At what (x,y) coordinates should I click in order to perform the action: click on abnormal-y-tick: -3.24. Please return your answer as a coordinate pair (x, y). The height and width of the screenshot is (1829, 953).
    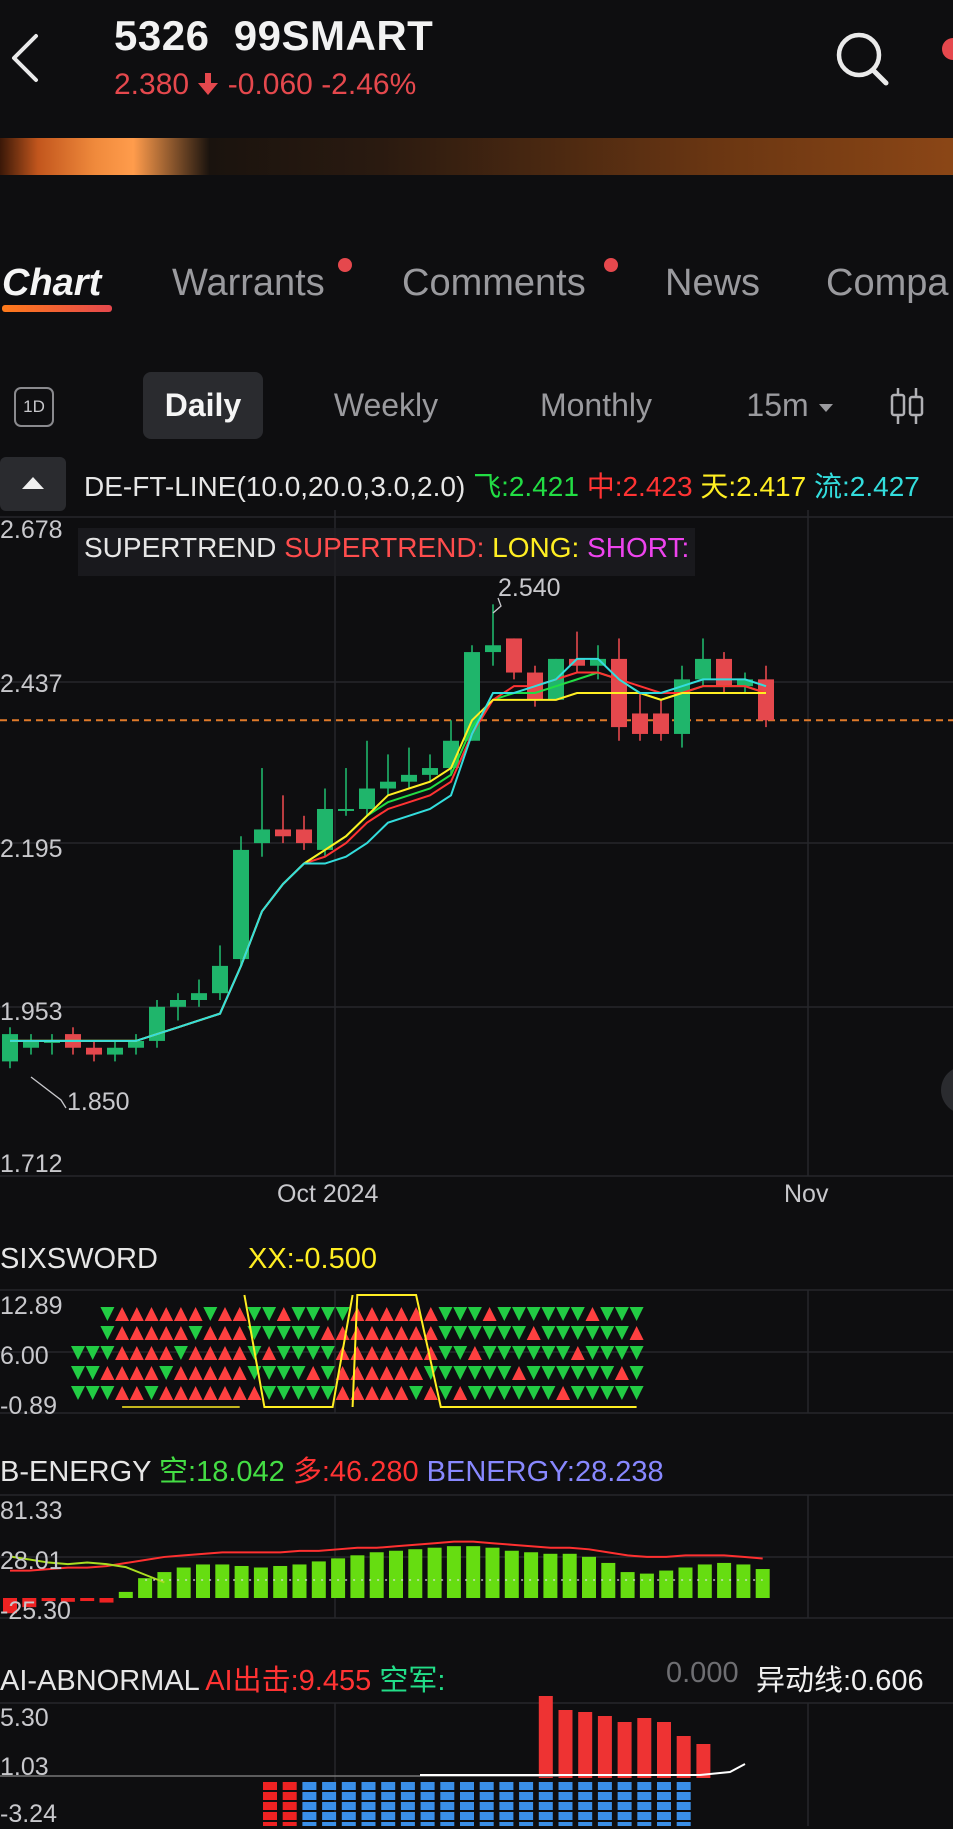
    Looking at the image, I should click on (28, 1814).